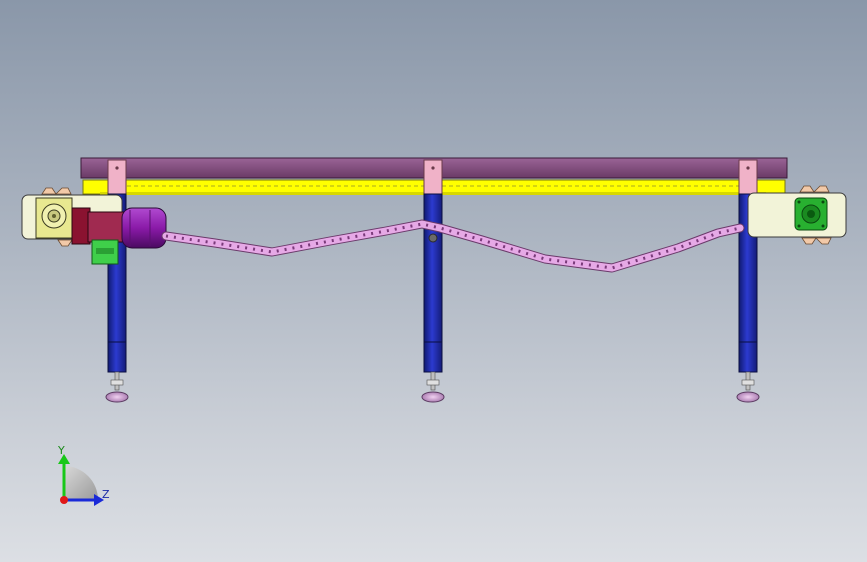  Describe the element at coordinates (433, 238) in the screenshot. I see `chain-idler-icon` at that location.